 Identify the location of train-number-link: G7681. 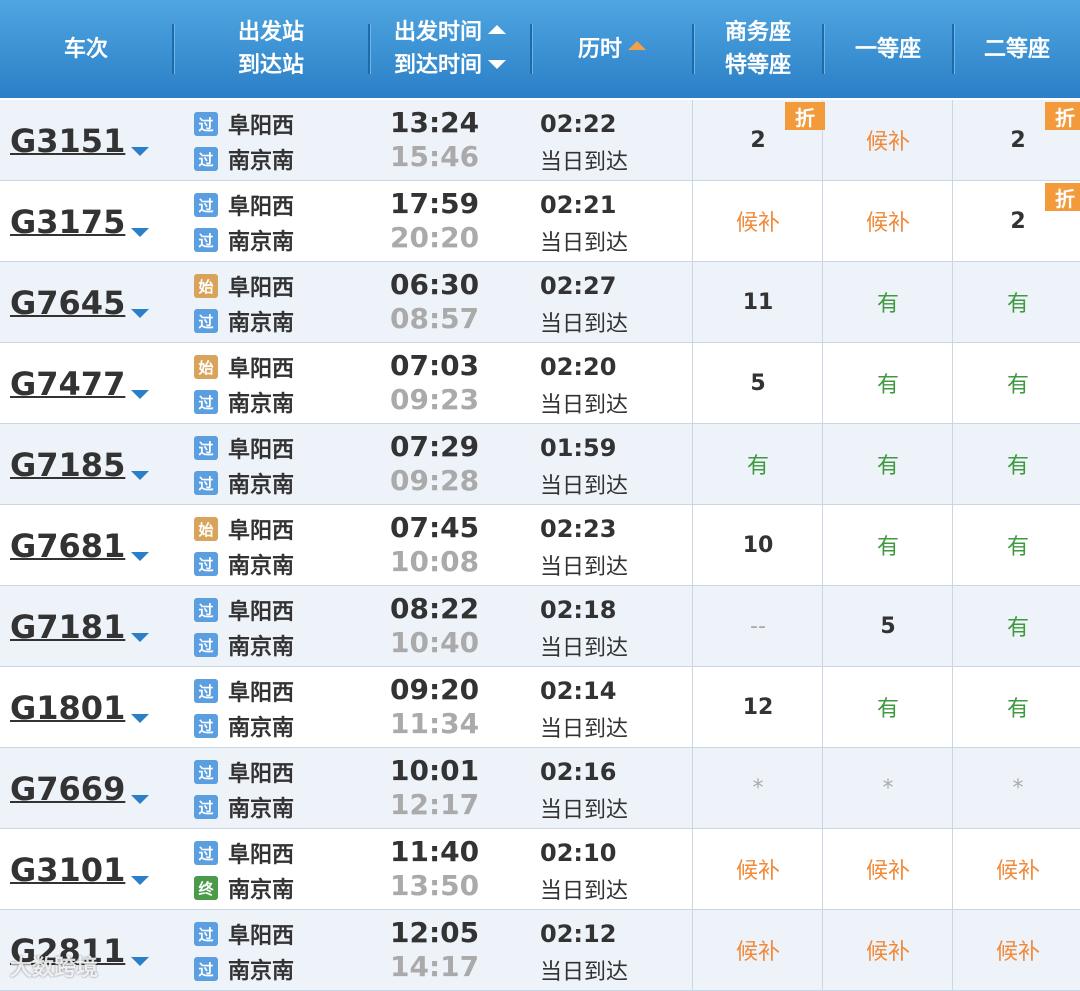
(67, 546).